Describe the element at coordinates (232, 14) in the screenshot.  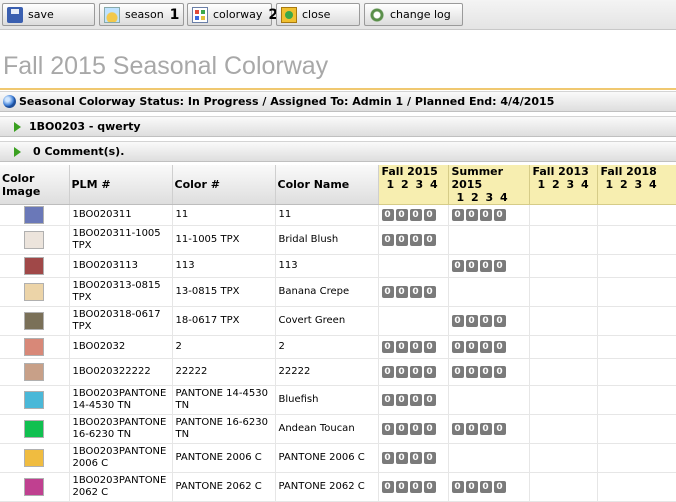
I see `colorway-button: colorway 2` at that location.